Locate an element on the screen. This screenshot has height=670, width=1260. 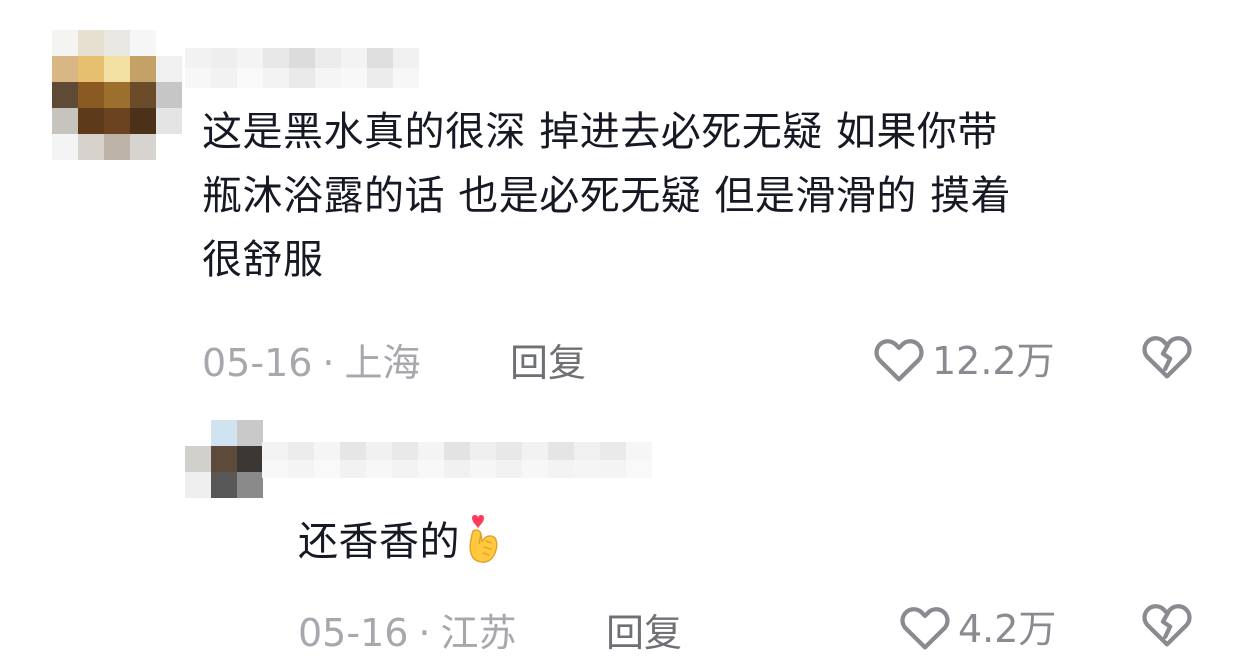
comment-meta: 05-16 · 上海 is located at coordinates (311, 359).